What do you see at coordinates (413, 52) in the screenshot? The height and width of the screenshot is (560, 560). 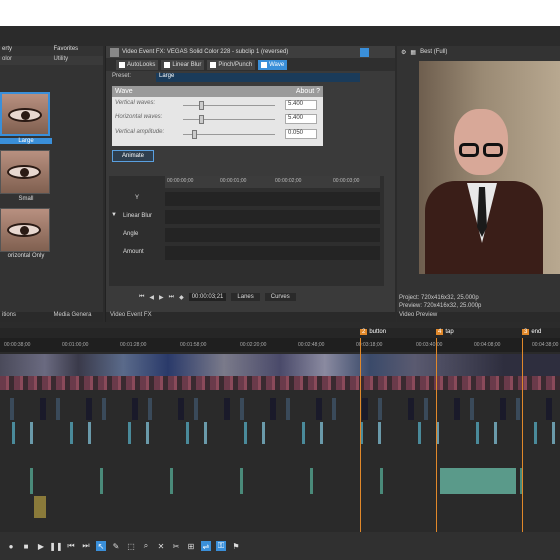 I see `split-icon: ▦` at bounding box center [413, 52].